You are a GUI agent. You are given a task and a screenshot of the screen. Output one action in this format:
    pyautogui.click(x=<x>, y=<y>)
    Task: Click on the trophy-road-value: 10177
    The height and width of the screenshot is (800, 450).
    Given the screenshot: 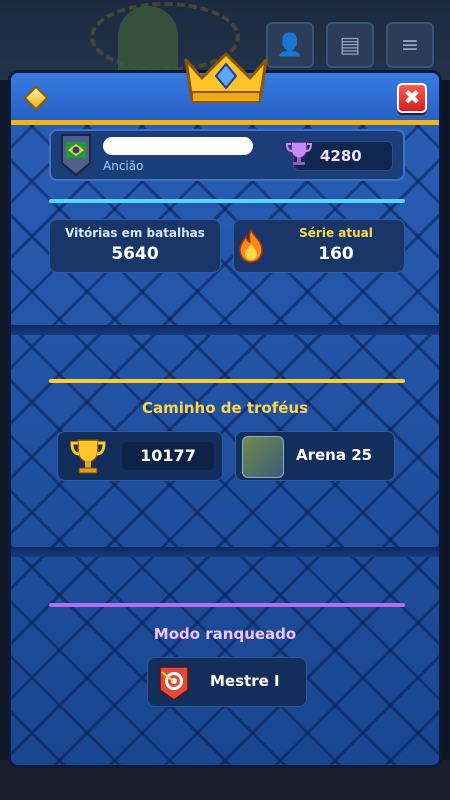 What is the action you would take?
    pyautogui.click(x=168, y=455)
    